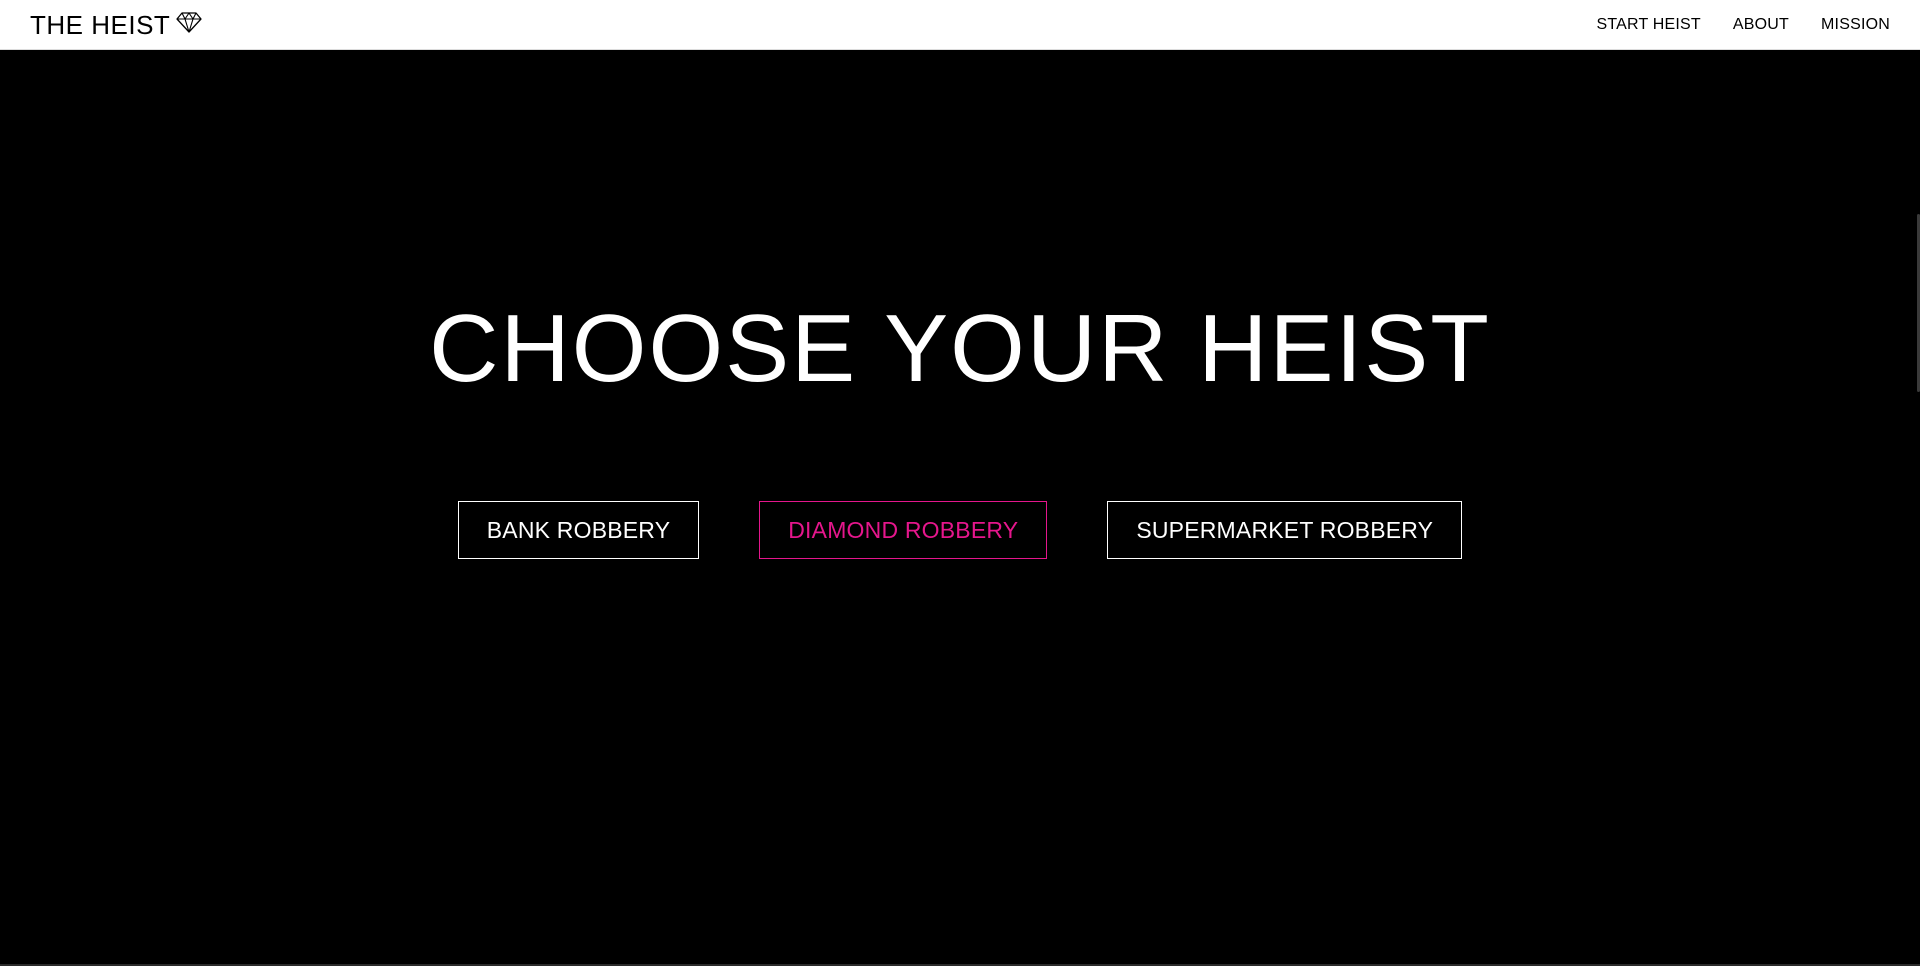  I want to click on navbar: THE HEIST START HEIST ABOUT MISSION, so click(960, 25).